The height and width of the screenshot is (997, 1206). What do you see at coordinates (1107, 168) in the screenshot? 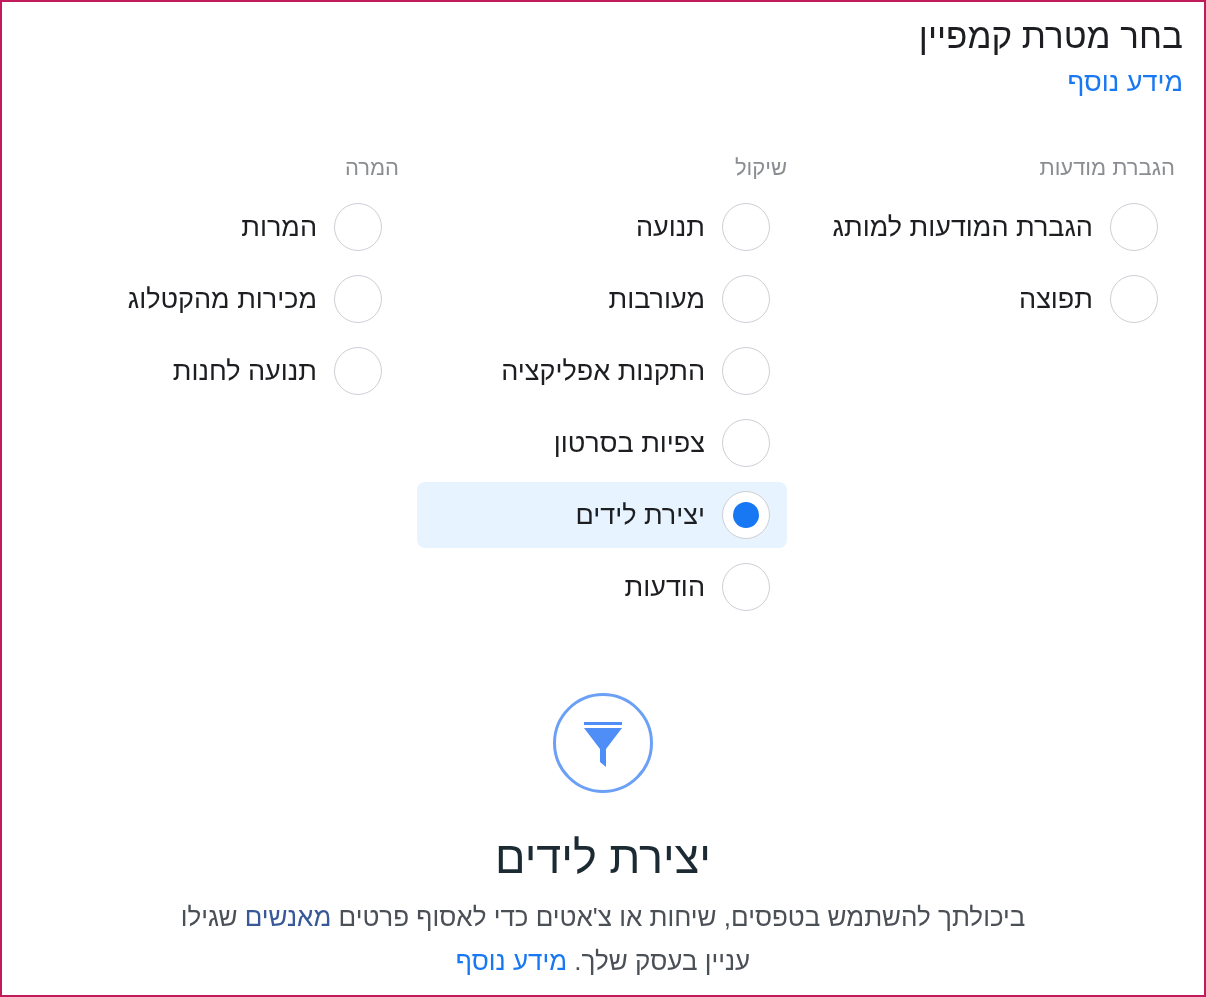
I see `group-heading: הגברת מודעות` at bounding box center [1107, 168].